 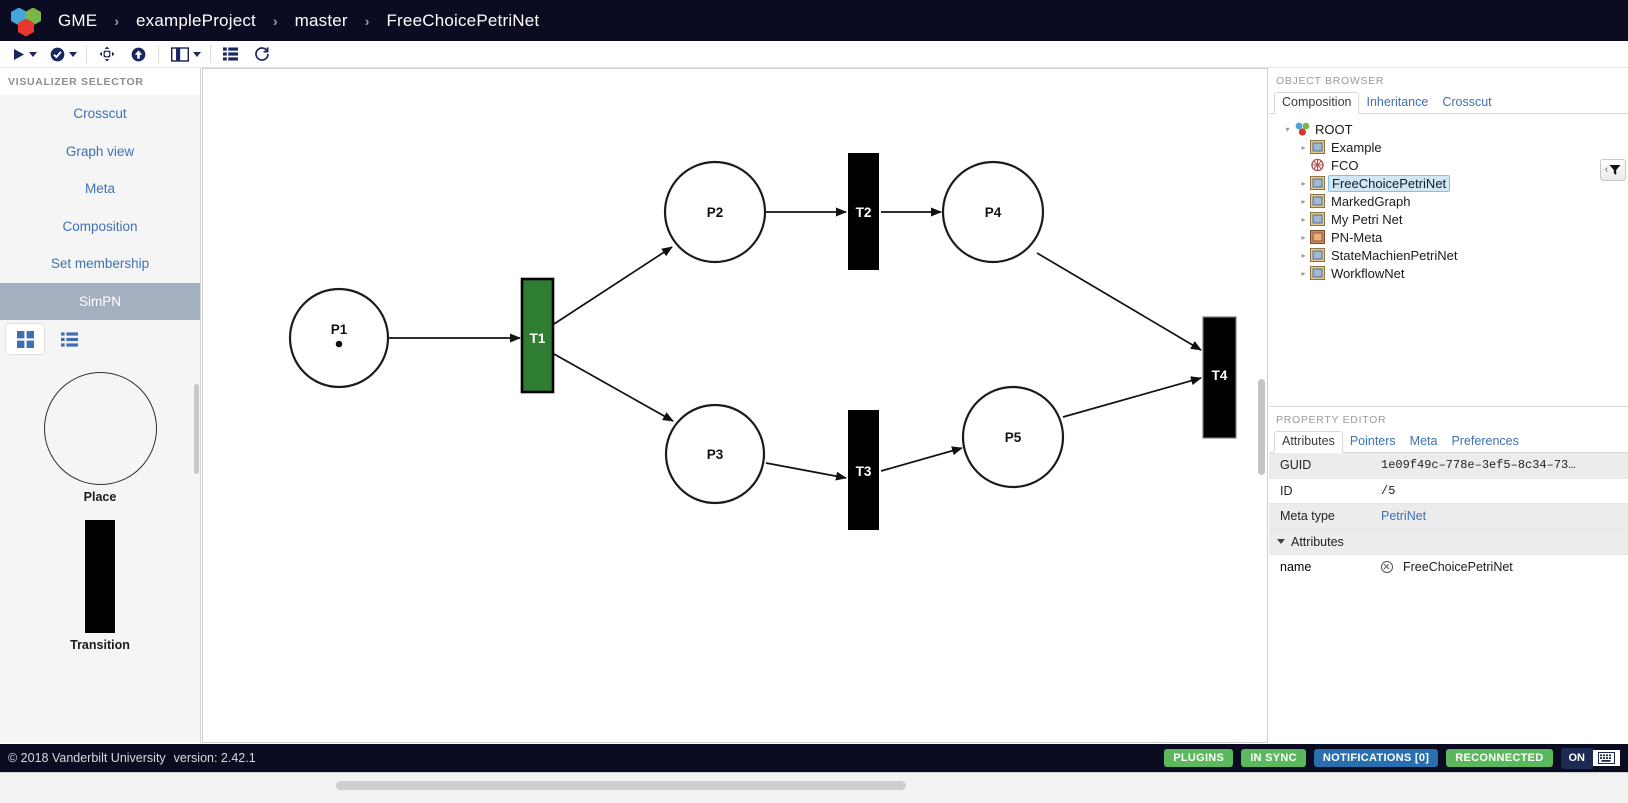 What do you see at coordinates (1013, 437) in the screenshot?
I see `place-P5: P5` at bounding box center [1013, 437].